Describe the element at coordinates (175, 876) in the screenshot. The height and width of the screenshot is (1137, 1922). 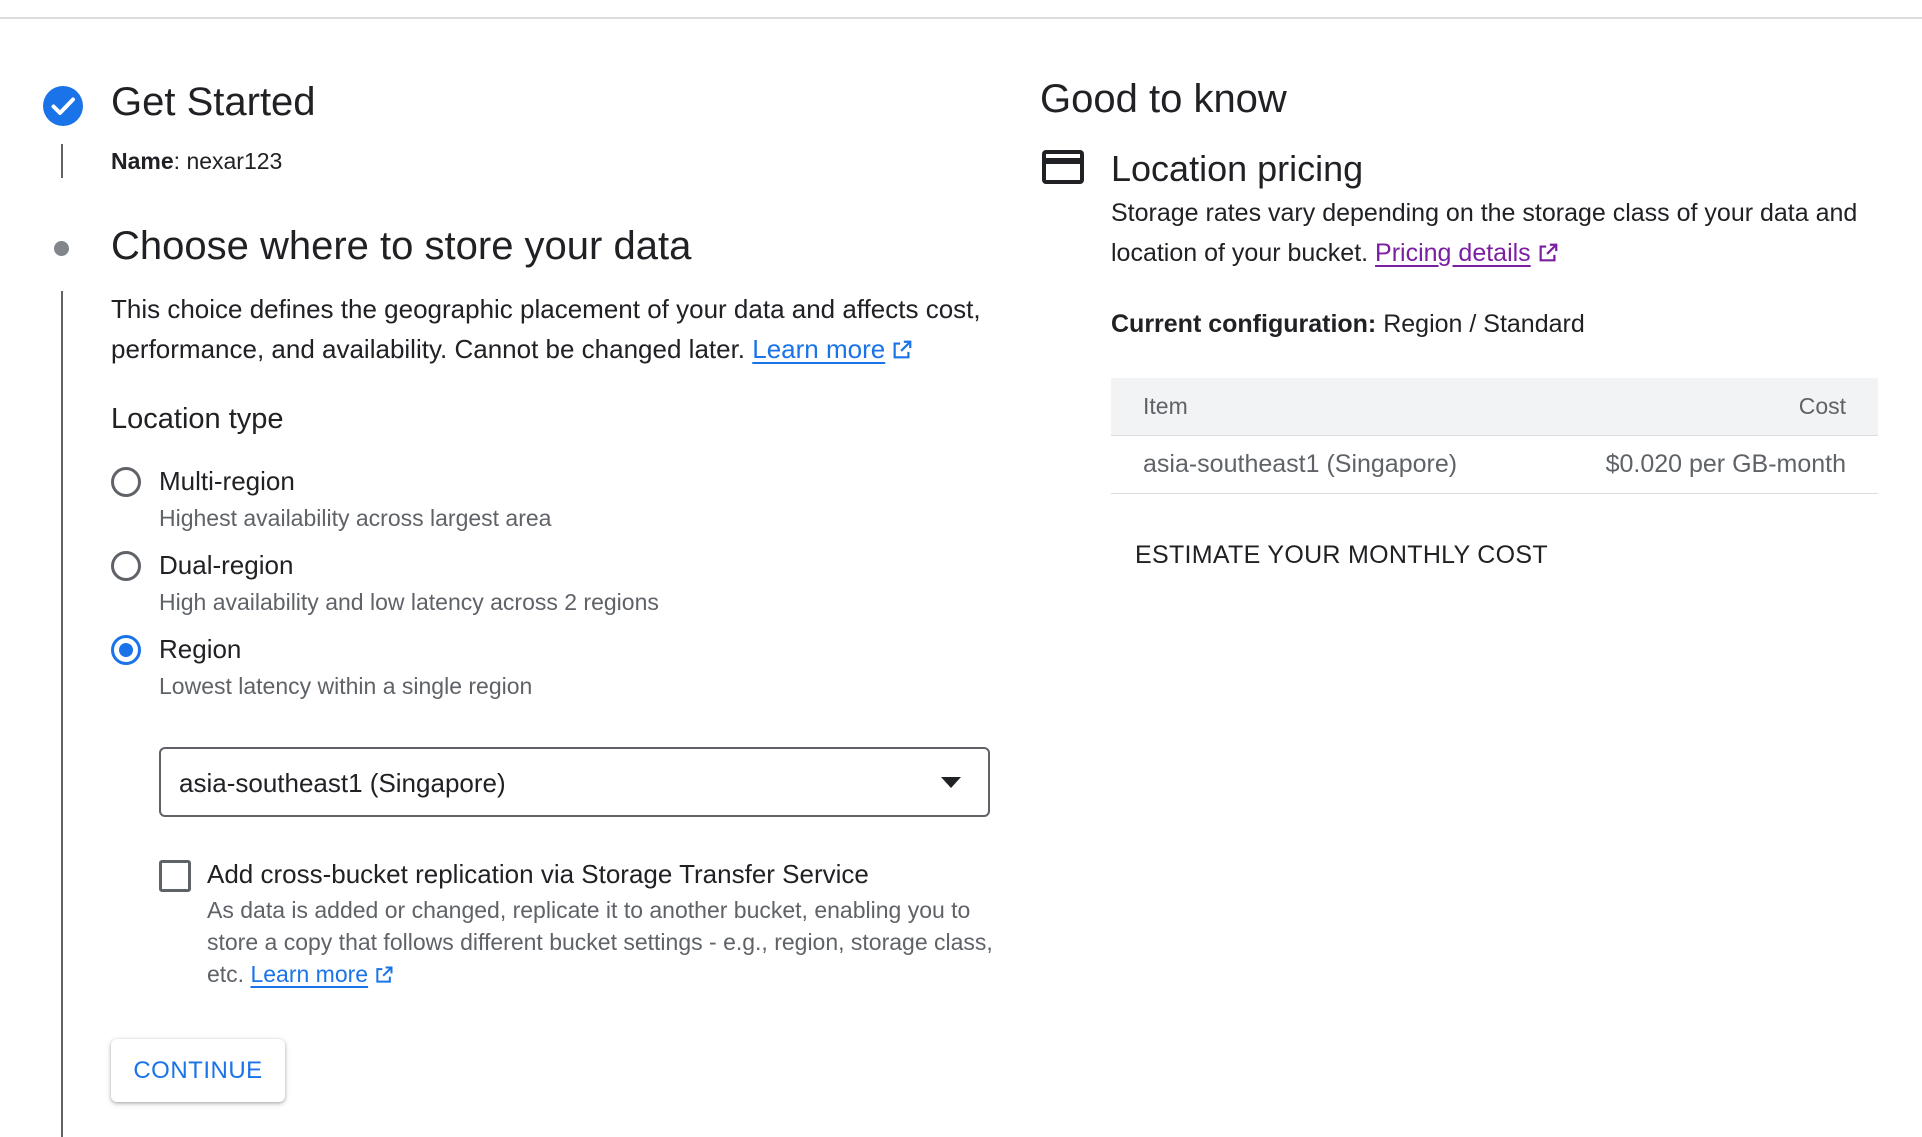
I see `replication-checkbox` at that location.